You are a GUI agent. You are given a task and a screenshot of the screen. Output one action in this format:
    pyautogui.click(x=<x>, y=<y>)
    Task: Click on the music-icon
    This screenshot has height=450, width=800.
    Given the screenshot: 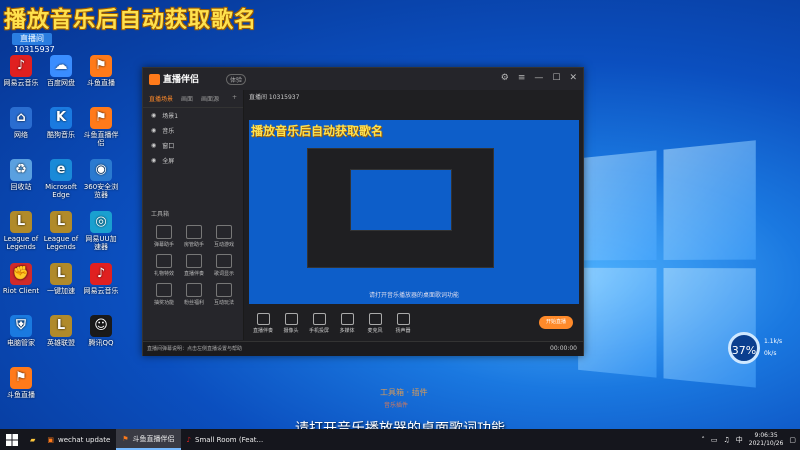 What is the action you would take?
    pyautogui.click(x=263, y=318)
    